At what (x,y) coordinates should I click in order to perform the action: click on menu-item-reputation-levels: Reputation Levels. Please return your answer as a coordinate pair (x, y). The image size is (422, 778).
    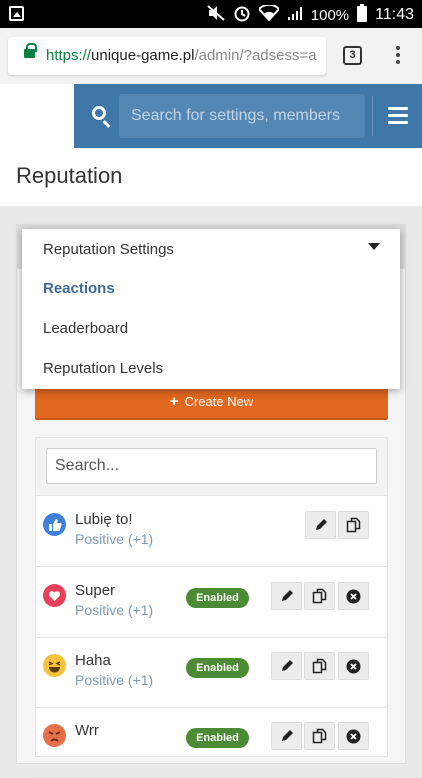
    Looking at the image, I should click on (103, 368).